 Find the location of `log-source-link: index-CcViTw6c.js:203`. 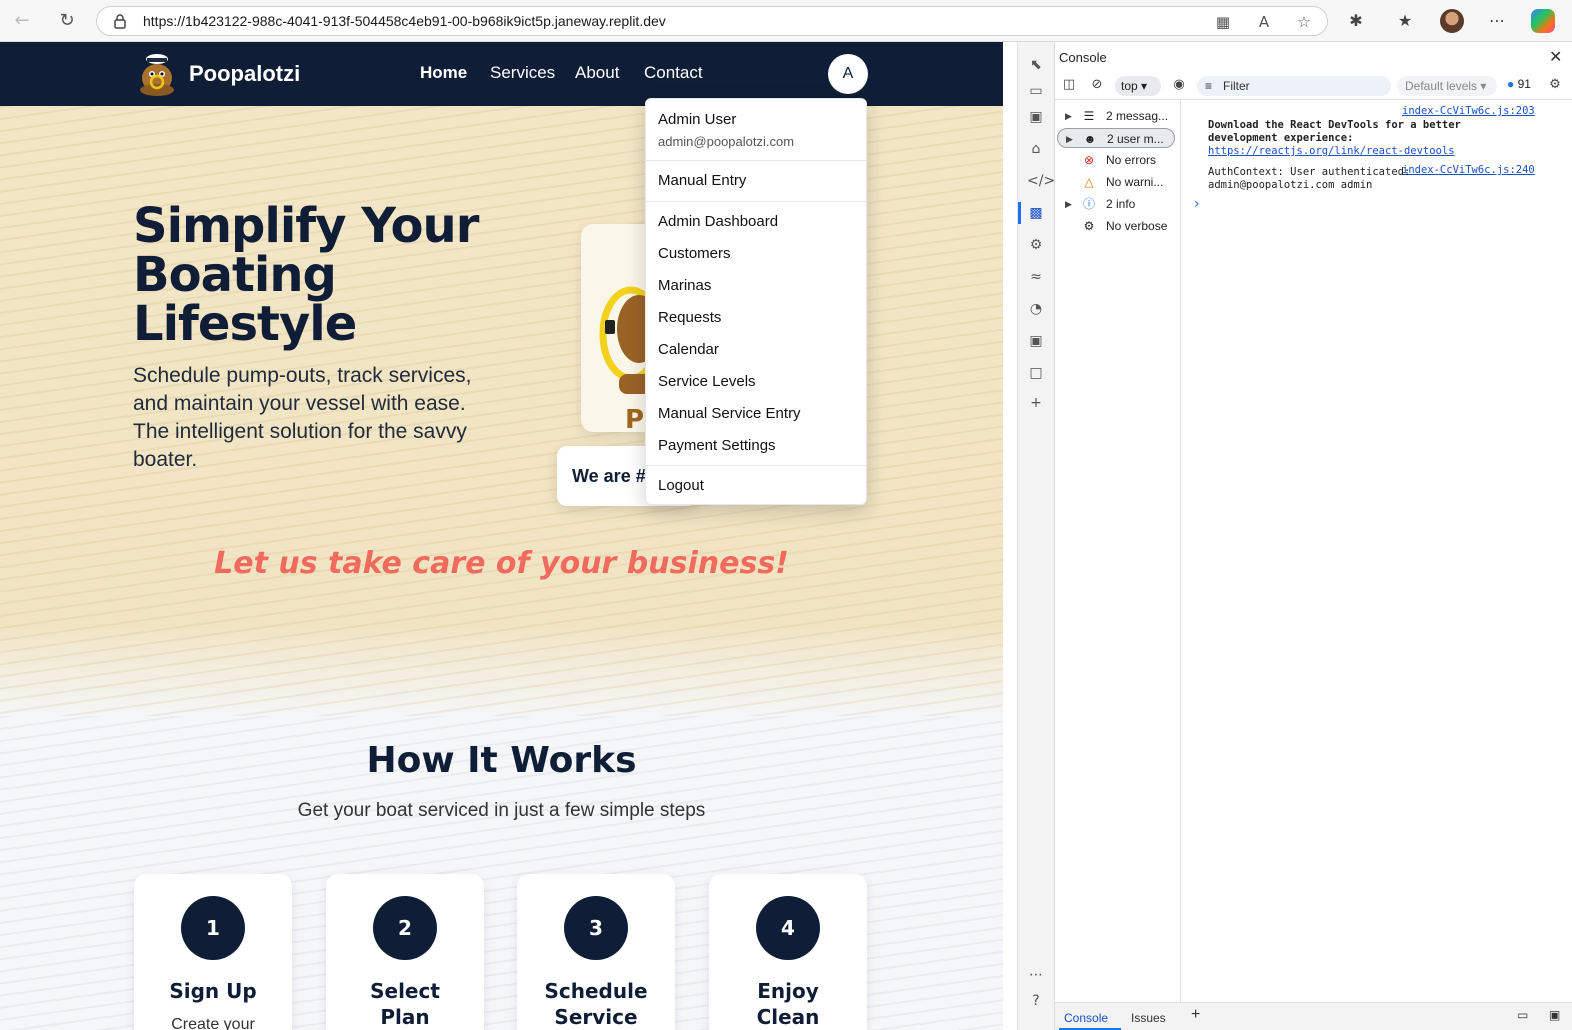

log-source-link: index-CcViTw6c.js:203 is located at coordinates (1468, 111).